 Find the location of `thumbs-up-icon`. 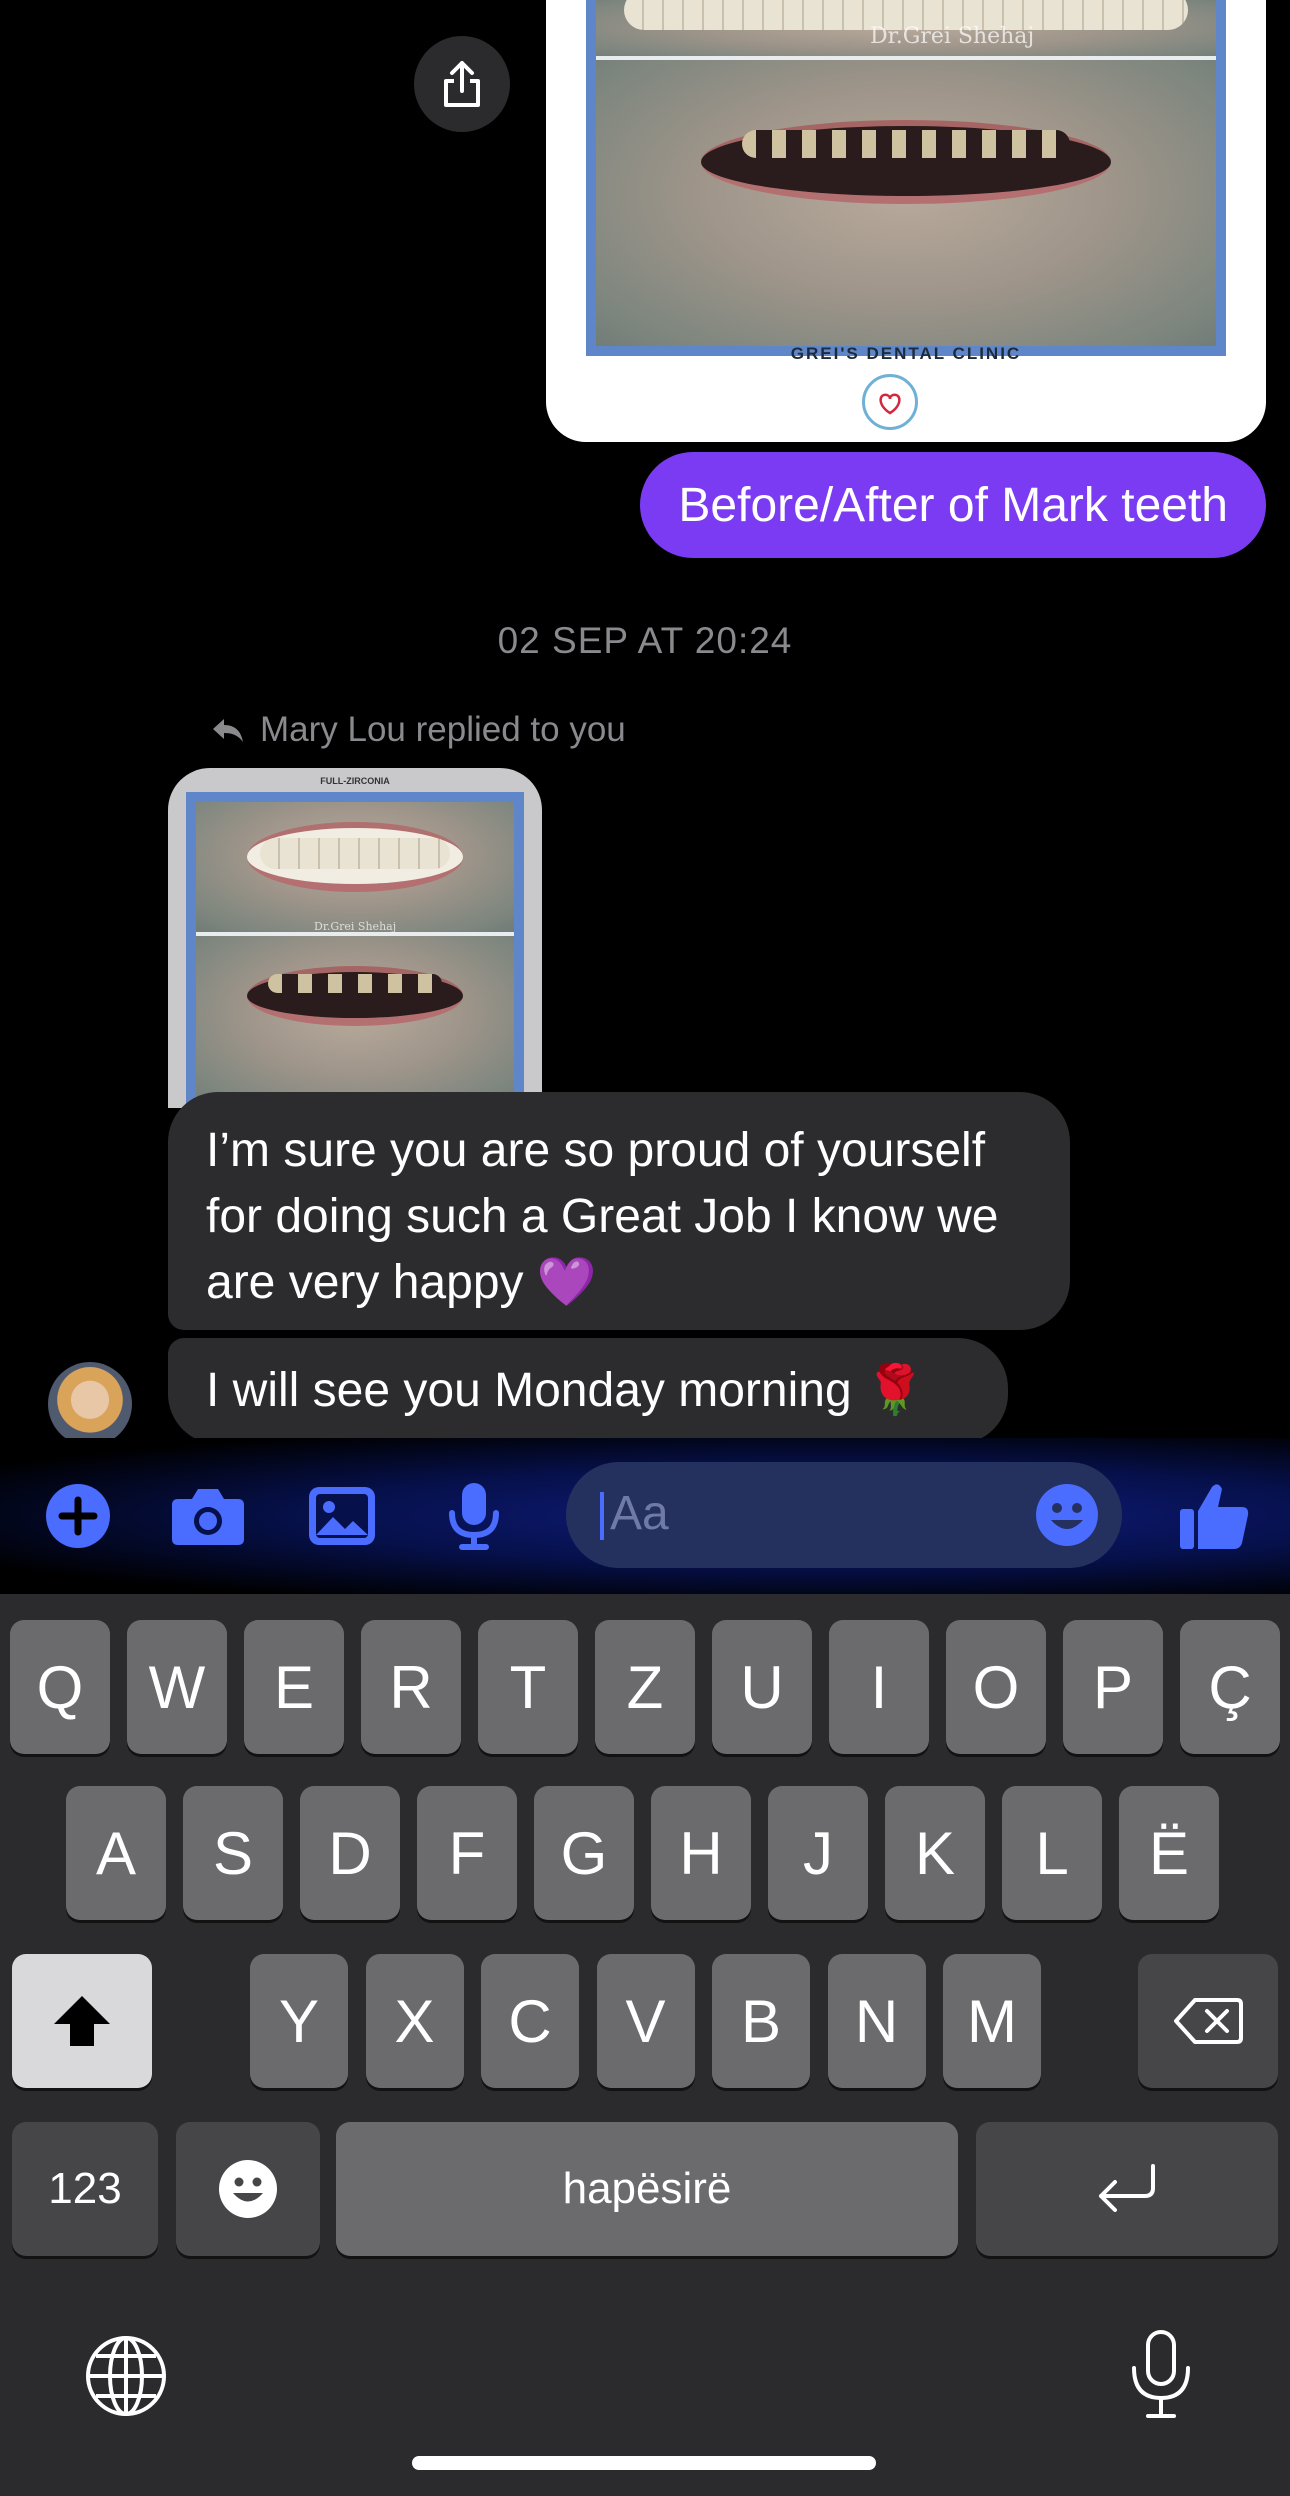

thumbs-up-icon is located at coordinates (1214, 1516).